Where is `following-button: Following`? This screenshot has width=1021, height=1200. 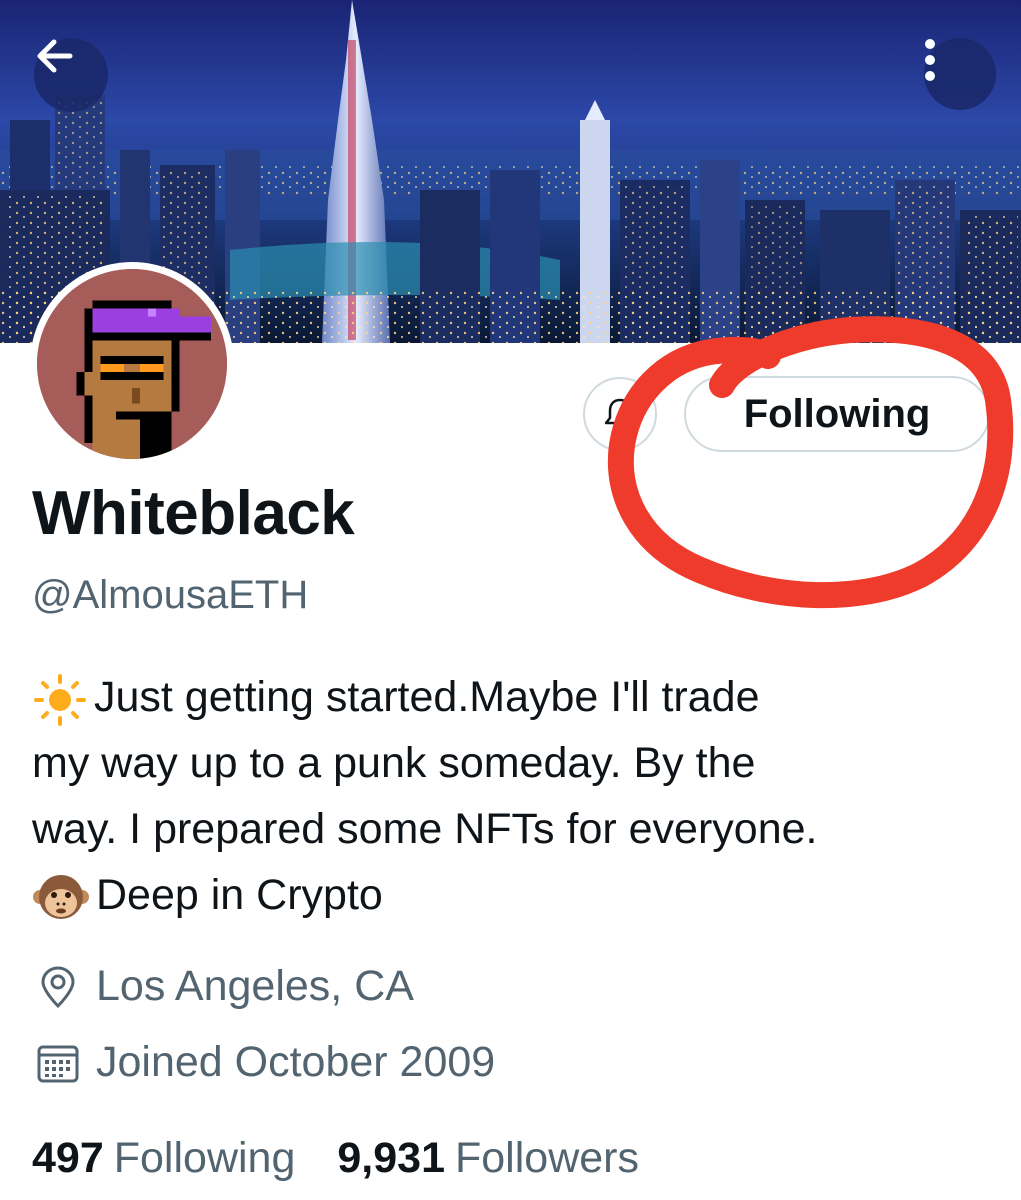
following-button: Following is located at coordinates (837, 414).